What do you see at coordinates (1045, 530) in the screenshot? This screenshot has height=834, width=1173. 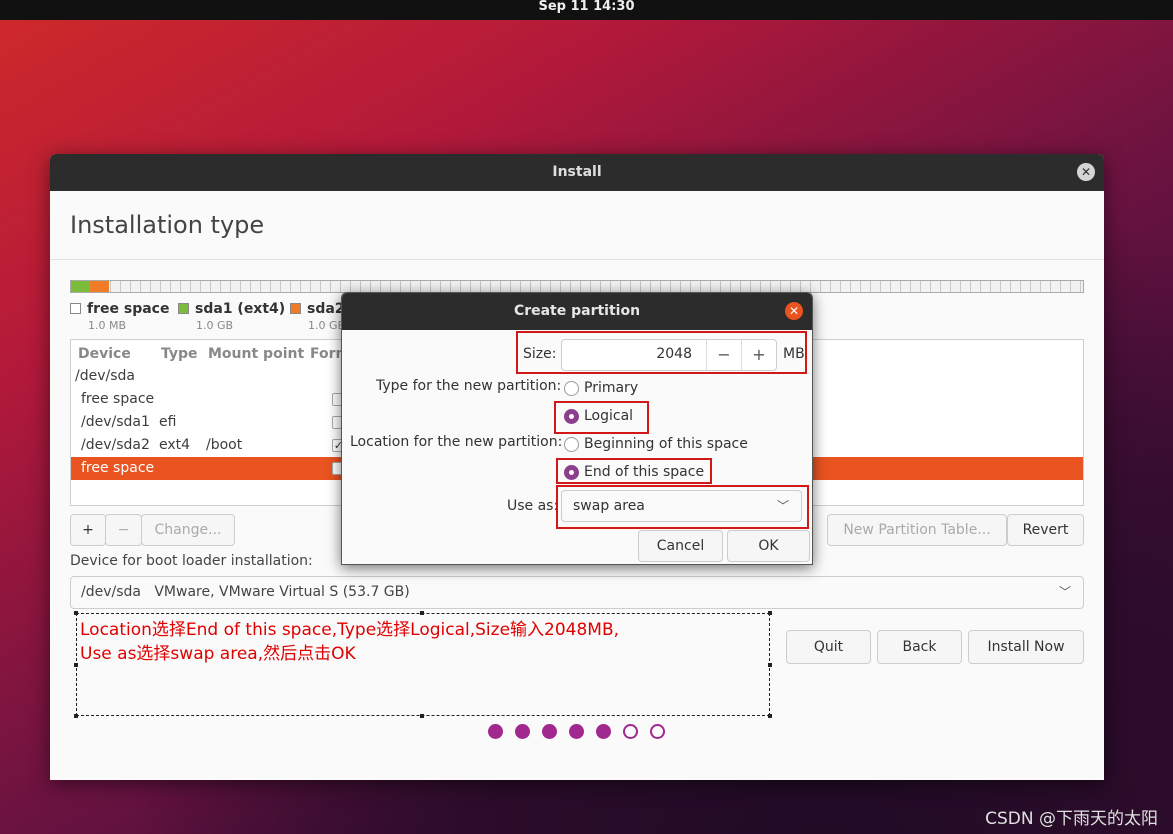 I see `revert-button: Revert` at bounding box center [1045, 530].